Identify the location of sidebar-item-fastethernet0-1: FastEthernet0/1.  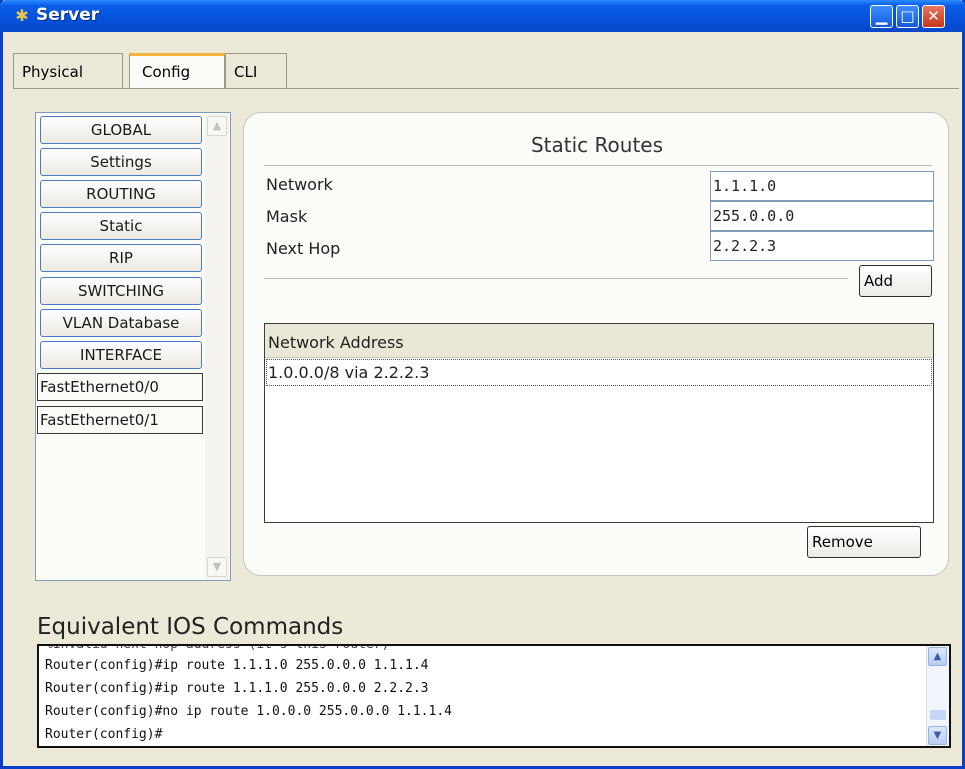
(120, 420).